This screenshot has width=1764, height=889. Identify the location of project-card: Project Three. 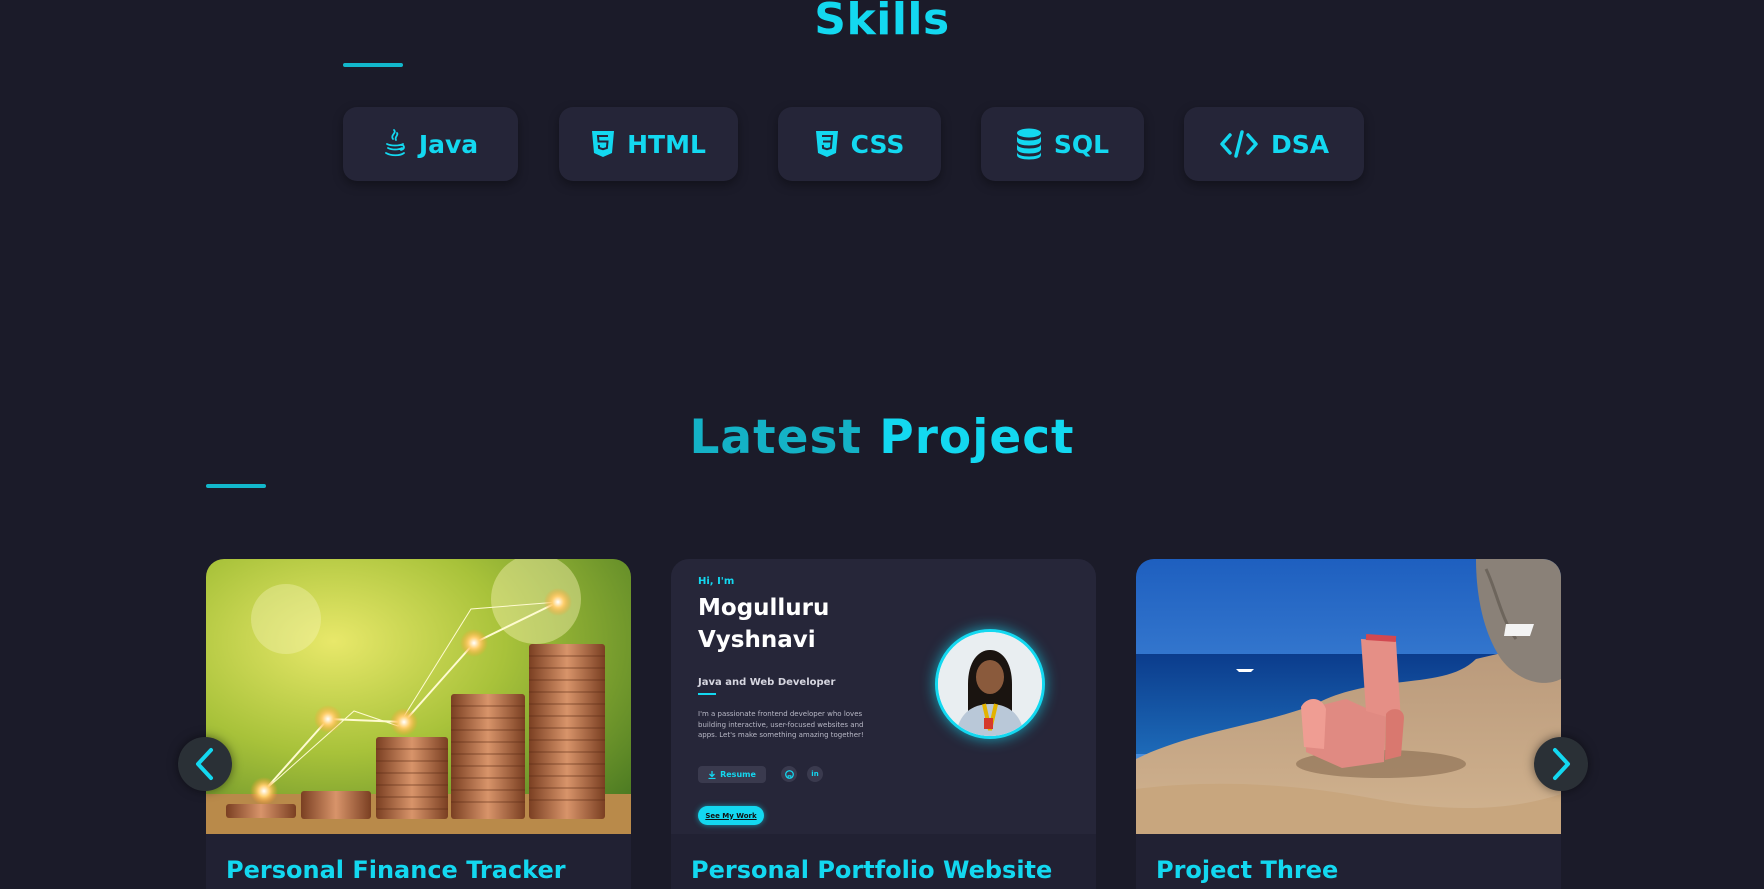
(1348, 724).